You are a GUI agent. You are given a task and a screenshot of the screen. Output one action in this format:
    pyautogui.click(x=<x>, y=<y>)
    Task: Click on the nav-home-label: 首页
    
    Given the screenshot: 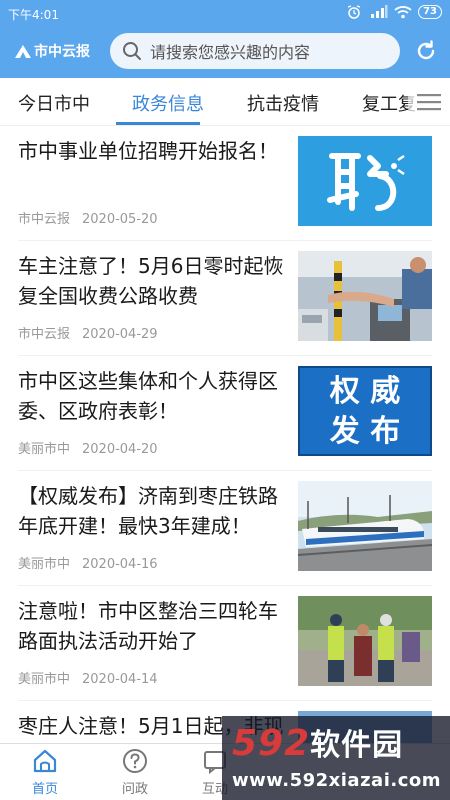 What is the action you would take?
    pyautogui.click(x=44, y=789)
    